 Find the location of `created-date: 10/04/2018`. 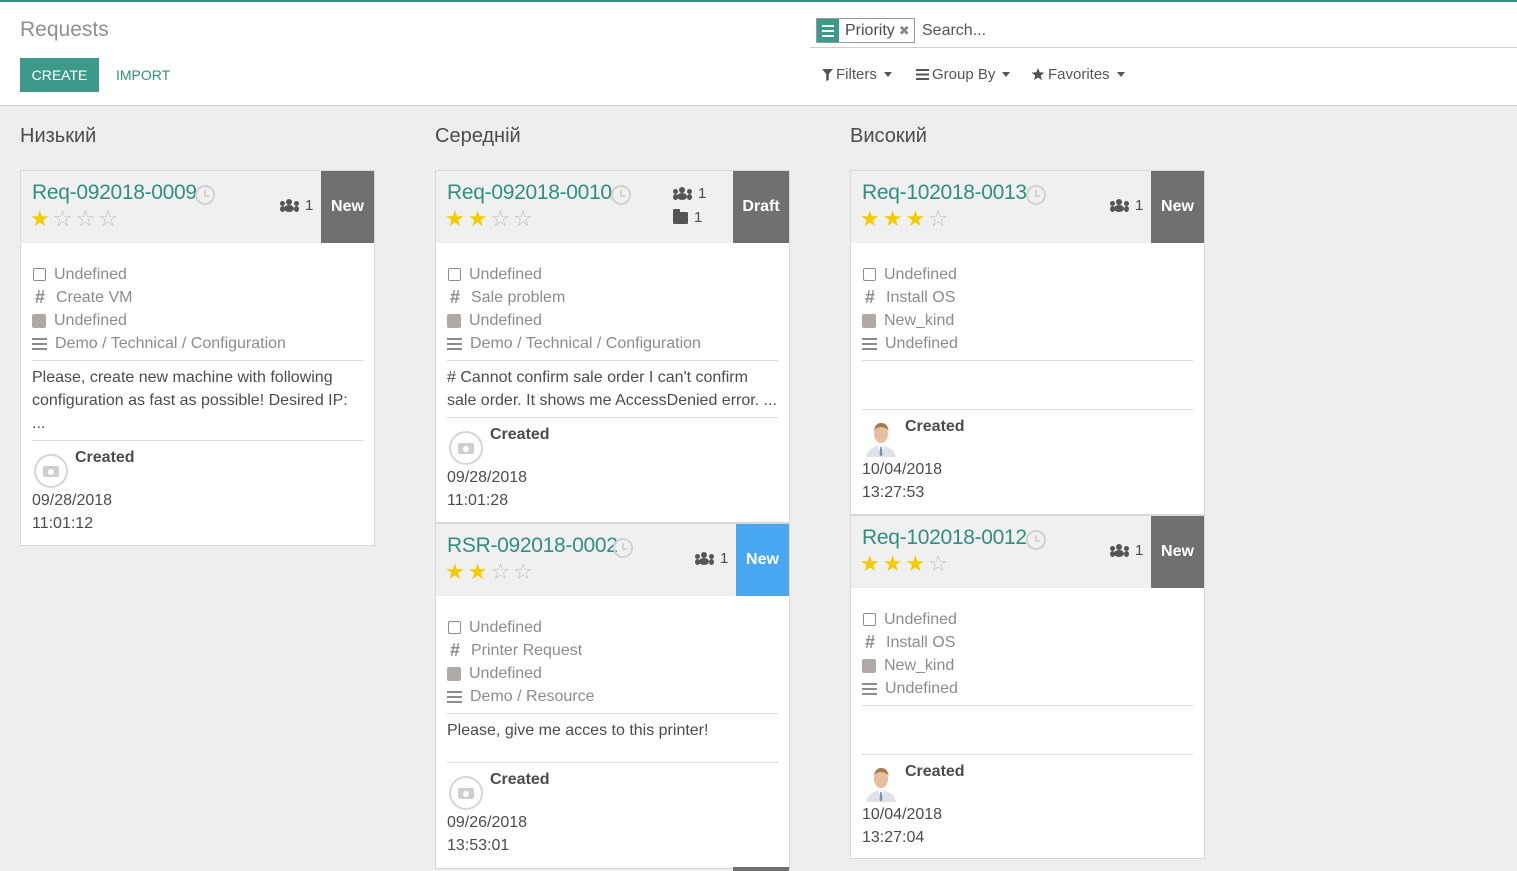

created-date: 10/04/2018 is located at coordinates (902, 469).